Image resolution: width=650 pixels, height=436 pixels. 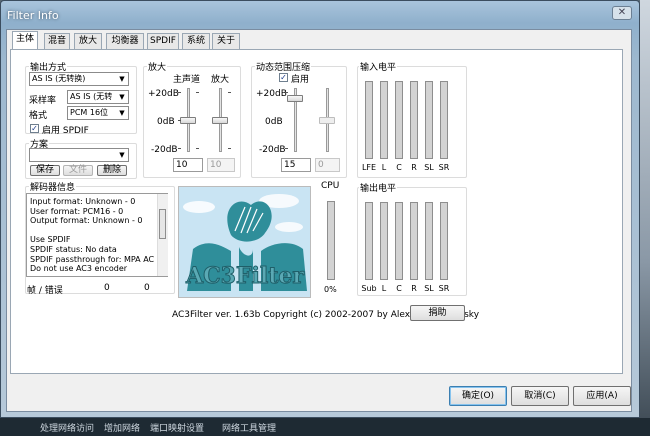 What do you see at coordinates (147, 288) in the screenshot?
I see `errors-count: 0` at bounding box center [147, 288].